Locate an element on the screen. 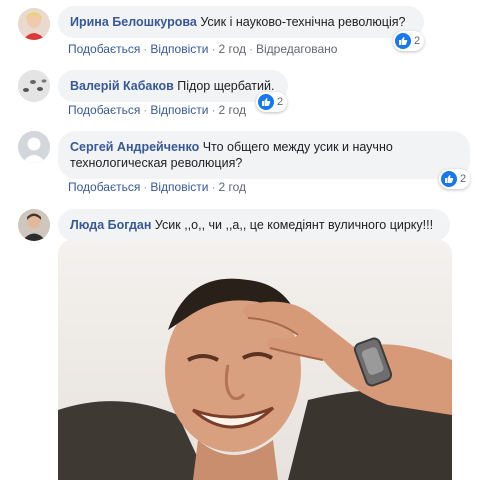 This screenshot has height=480, width=488. author-name: Люда Богдан is located at coordinates (110, 225).